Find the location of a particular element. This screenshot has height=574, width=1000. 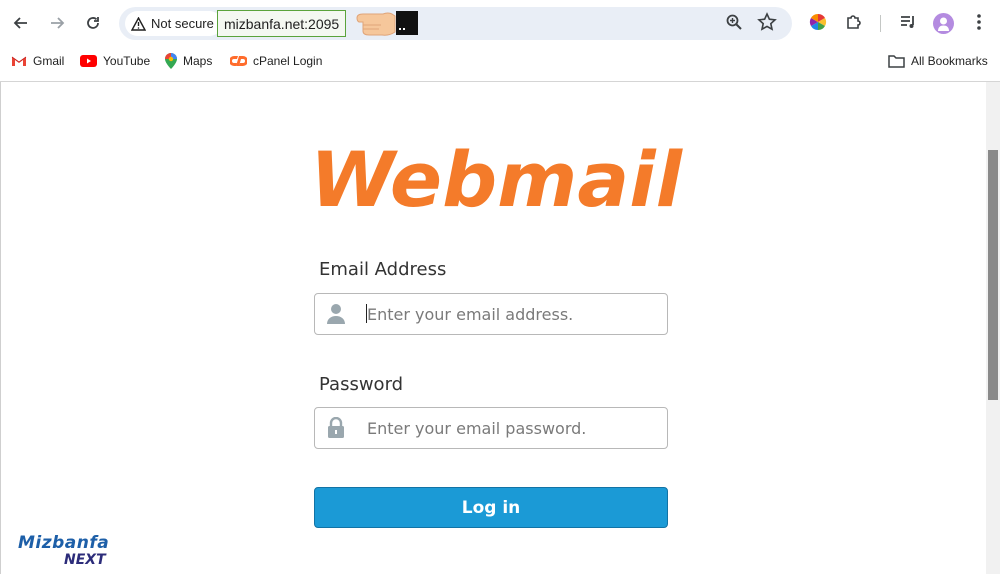

back-button is located at coordinates (21, 23).